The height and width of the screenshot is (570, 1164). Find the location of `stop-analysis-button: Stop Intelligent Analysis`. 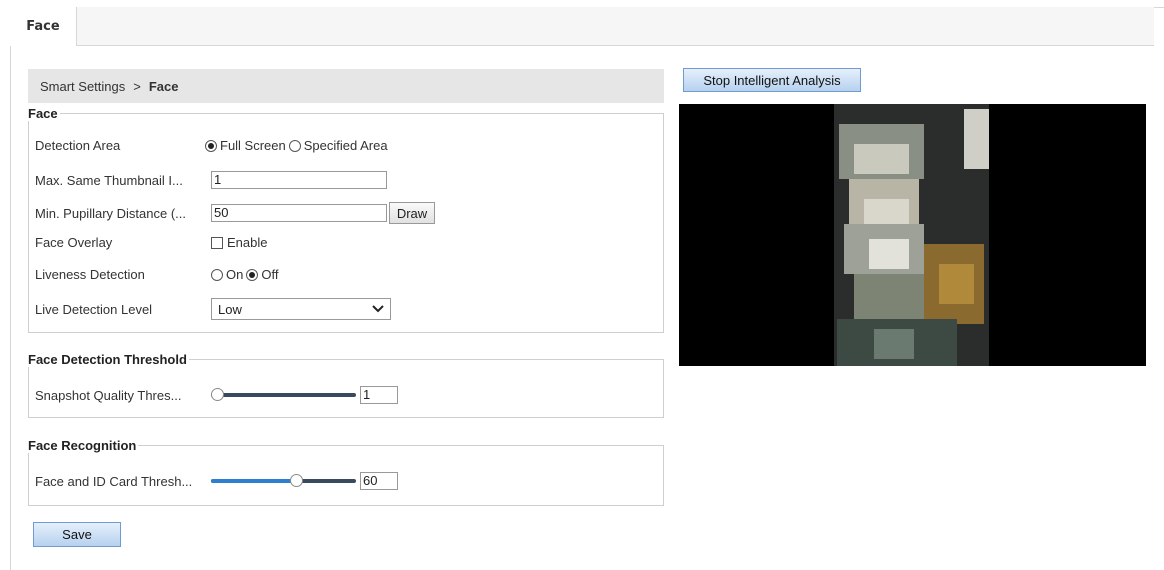

stop-analysis-button: Stop Intelligent Analysis is located at coordinates (772, 80).